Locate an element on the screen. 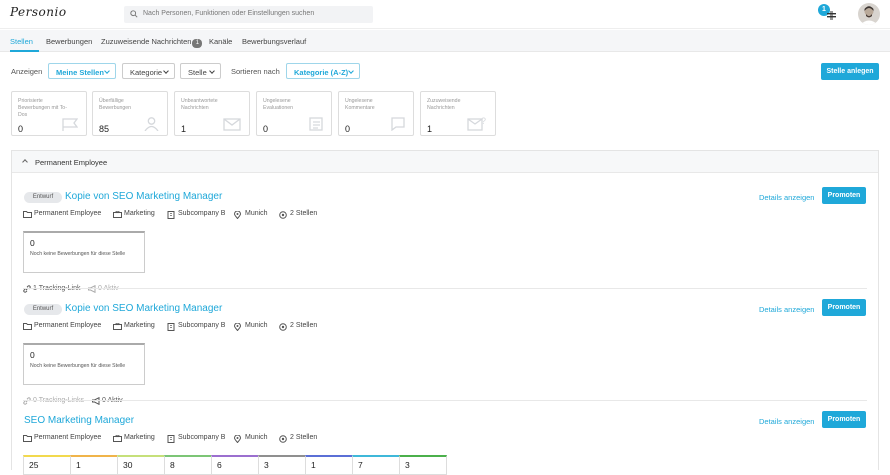 This screenshot has width=890, height=475. personio-logo: Personio is located at coordinates (38, 12).